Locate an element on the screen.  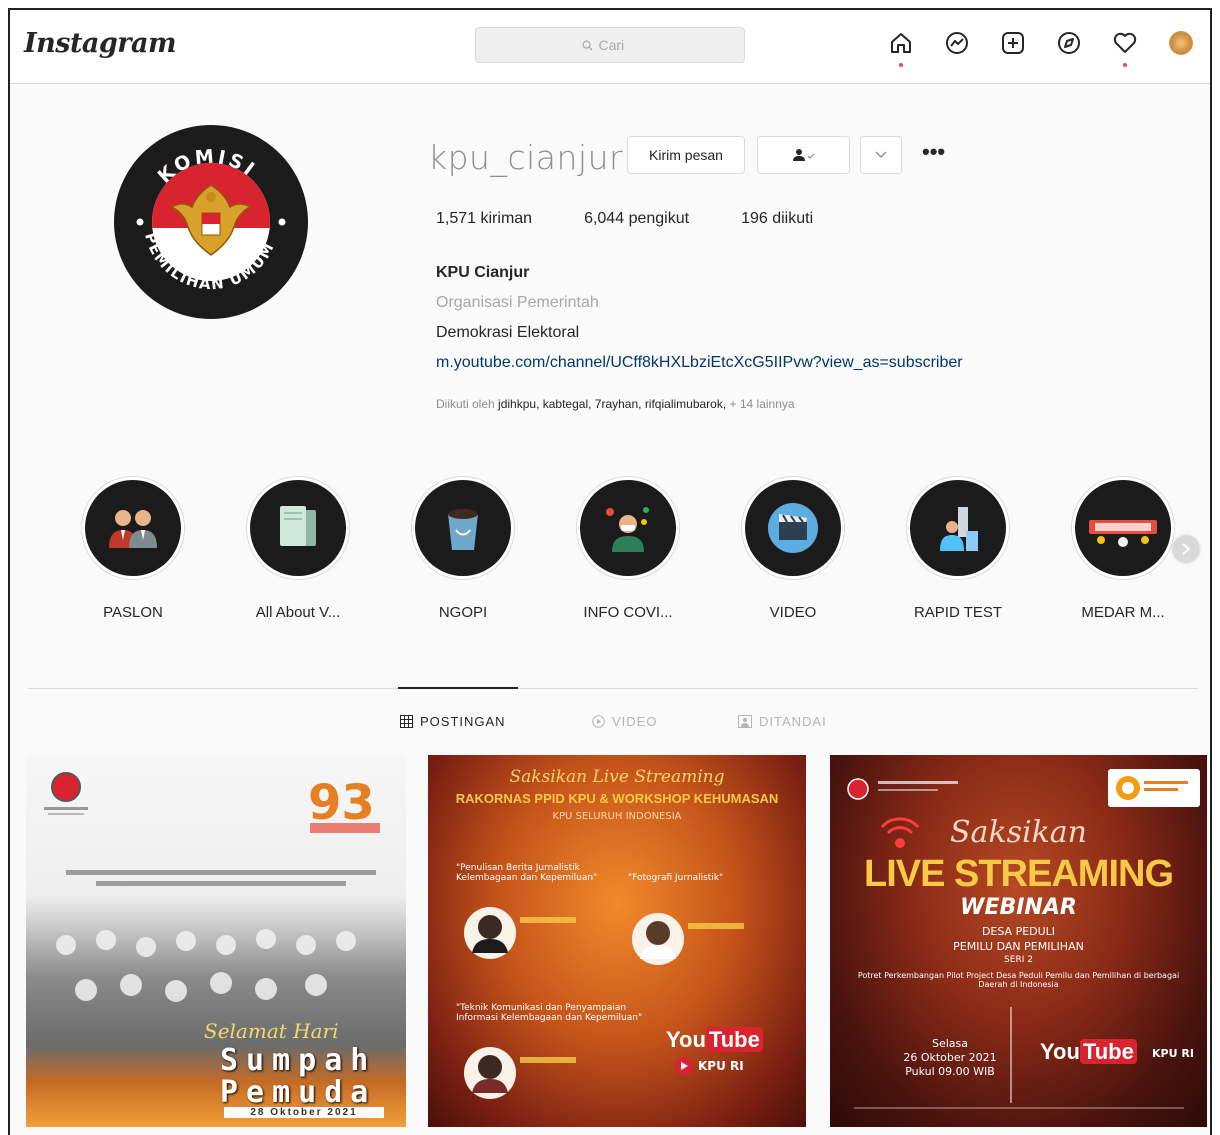
post1-date: 28 Oktober 2021 is located at coordinates (304, 1112).